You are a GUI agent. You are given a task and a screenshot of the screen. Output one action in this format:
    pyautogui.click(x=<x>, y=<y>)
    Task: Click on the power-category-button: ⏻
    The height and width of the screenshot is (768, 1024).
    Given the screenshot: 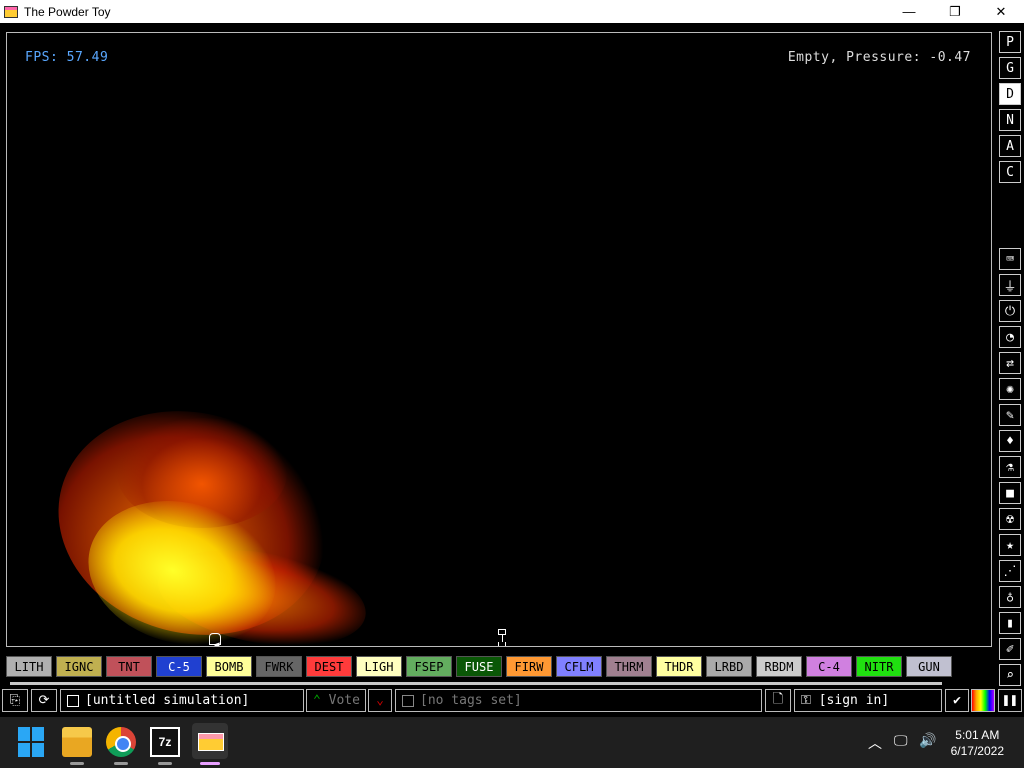 What is the action you would take?
    pyautogui.click(x=1010, y=311)
    